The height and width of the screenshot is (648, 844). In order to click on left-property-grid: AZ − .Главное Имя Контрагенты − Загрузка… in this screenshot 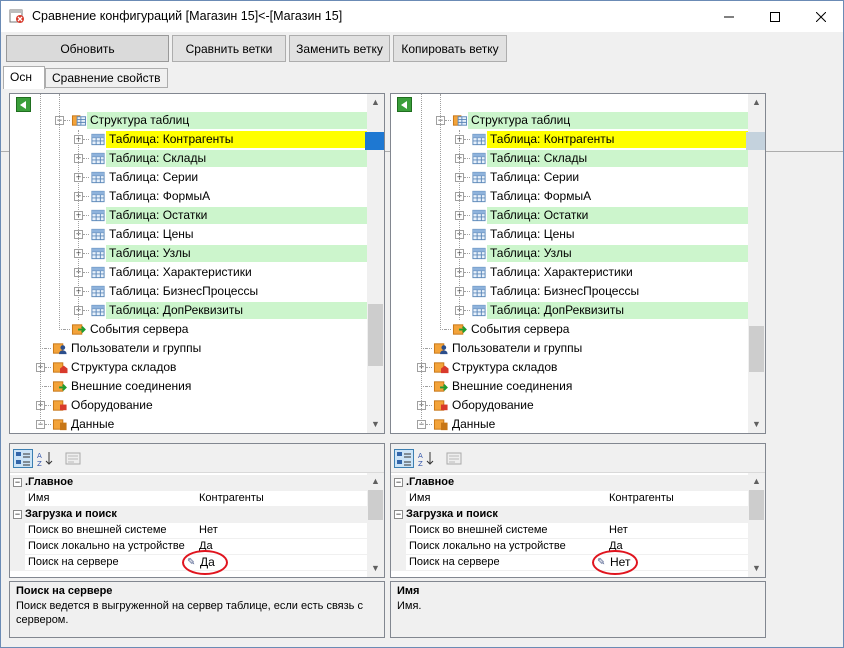, I will do `click(197, 510)`.